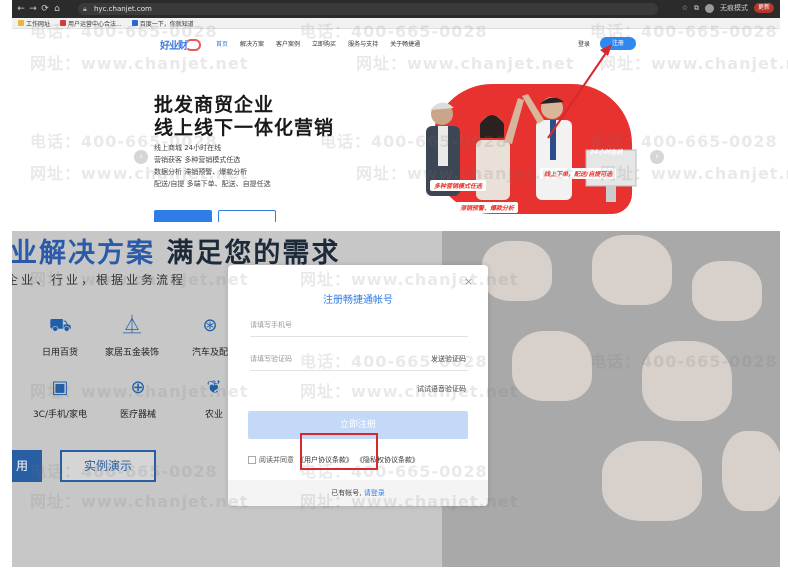 The width and height of the screenshot is (788, 573). Describe the element at coordinates (709, 8) in the screenshot. I see `avatar` at that location.